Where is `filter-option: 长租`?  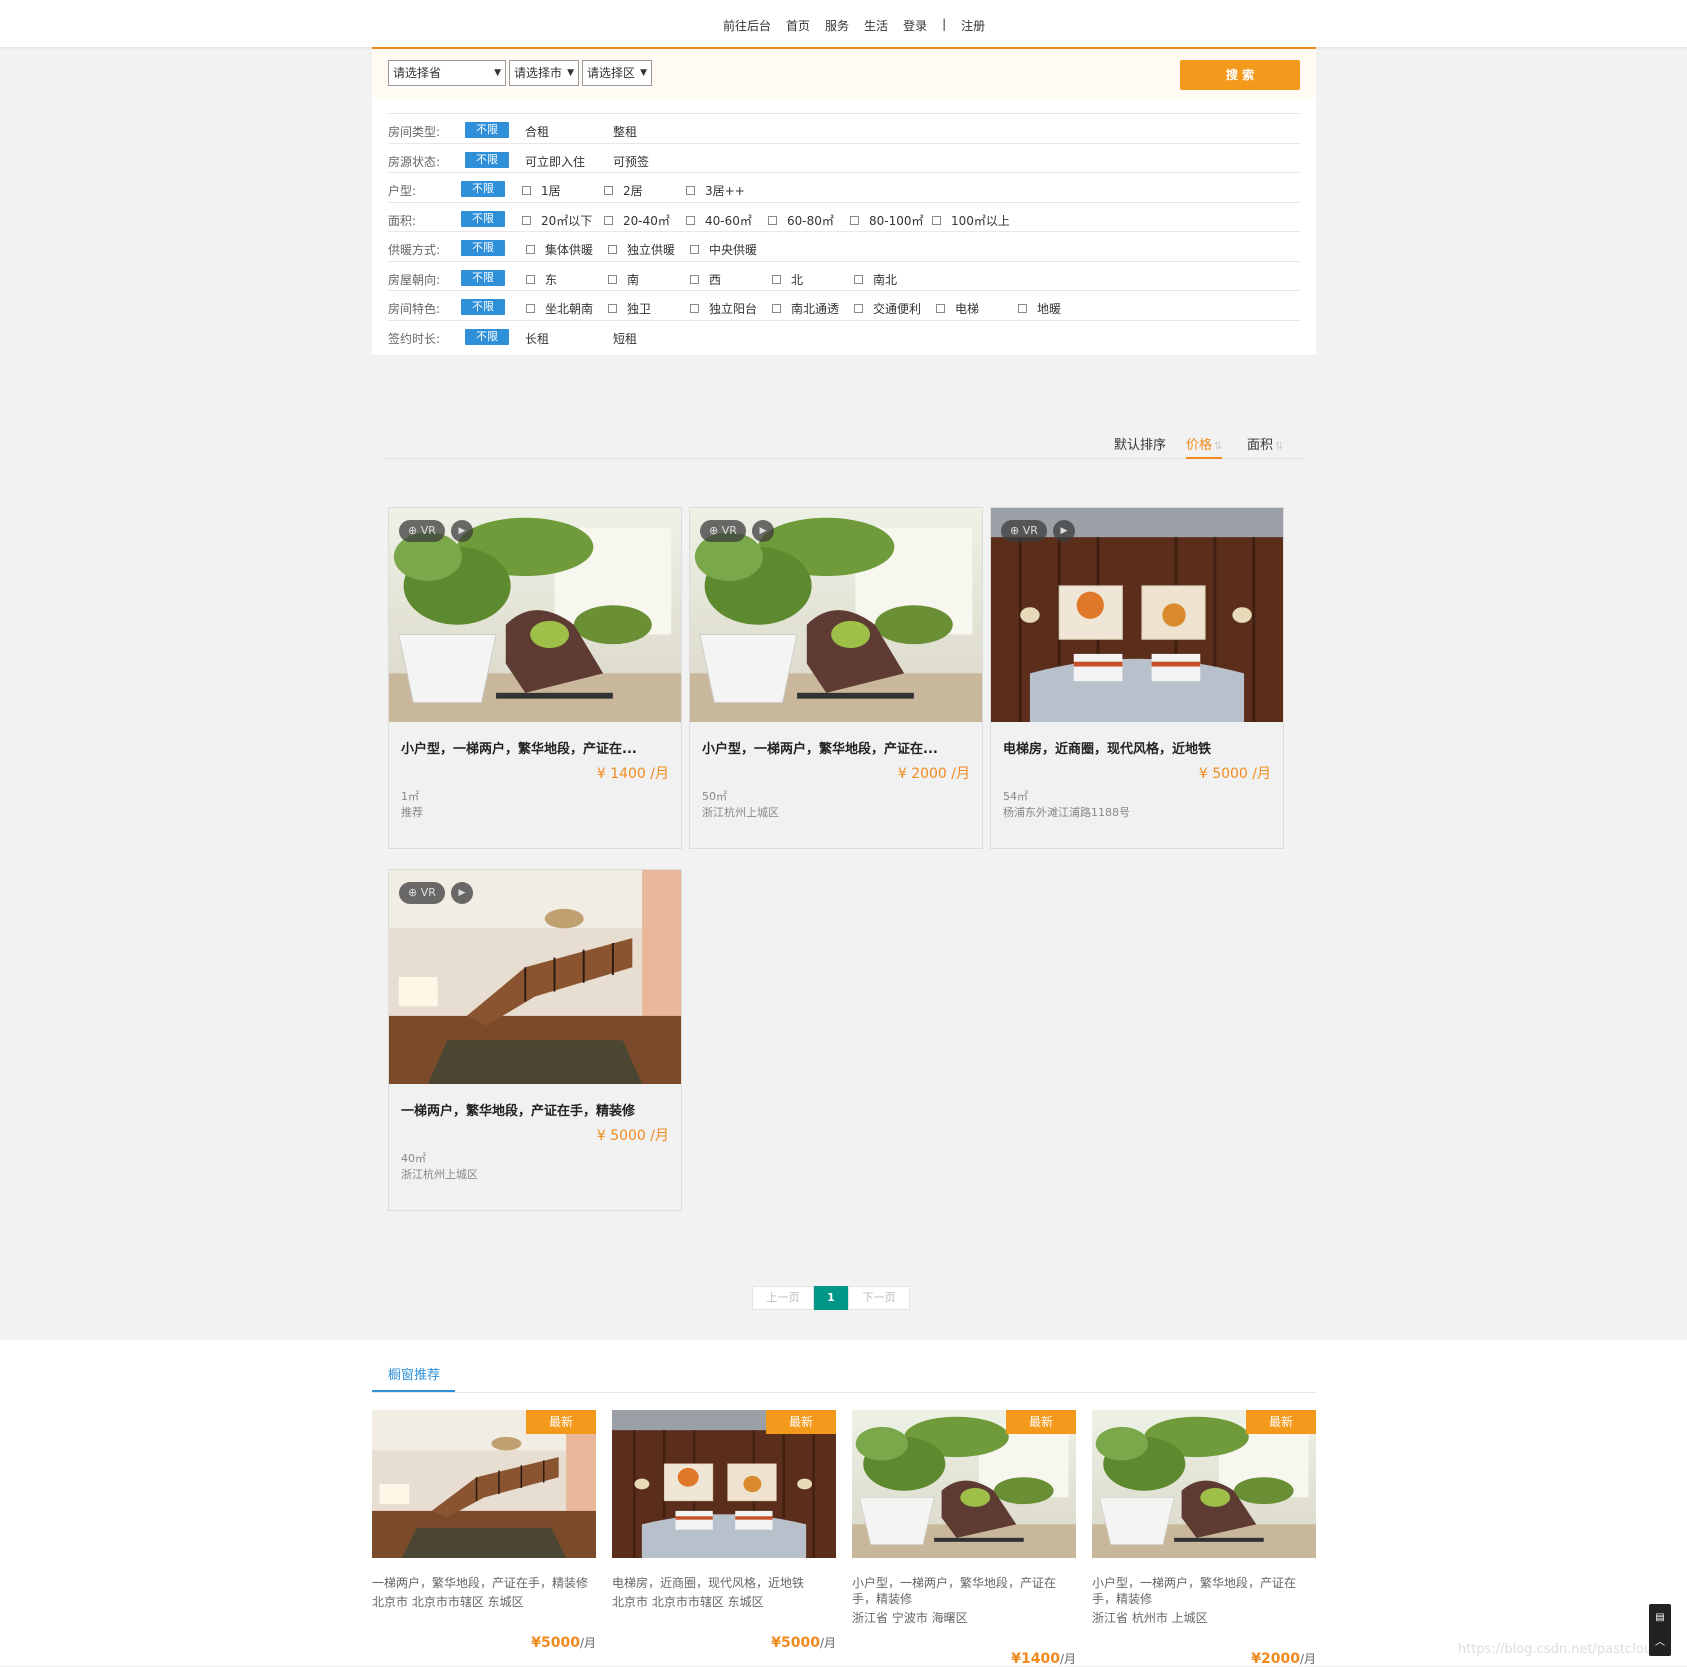
filter-option: 长租 is located at coordinates (537, 338).